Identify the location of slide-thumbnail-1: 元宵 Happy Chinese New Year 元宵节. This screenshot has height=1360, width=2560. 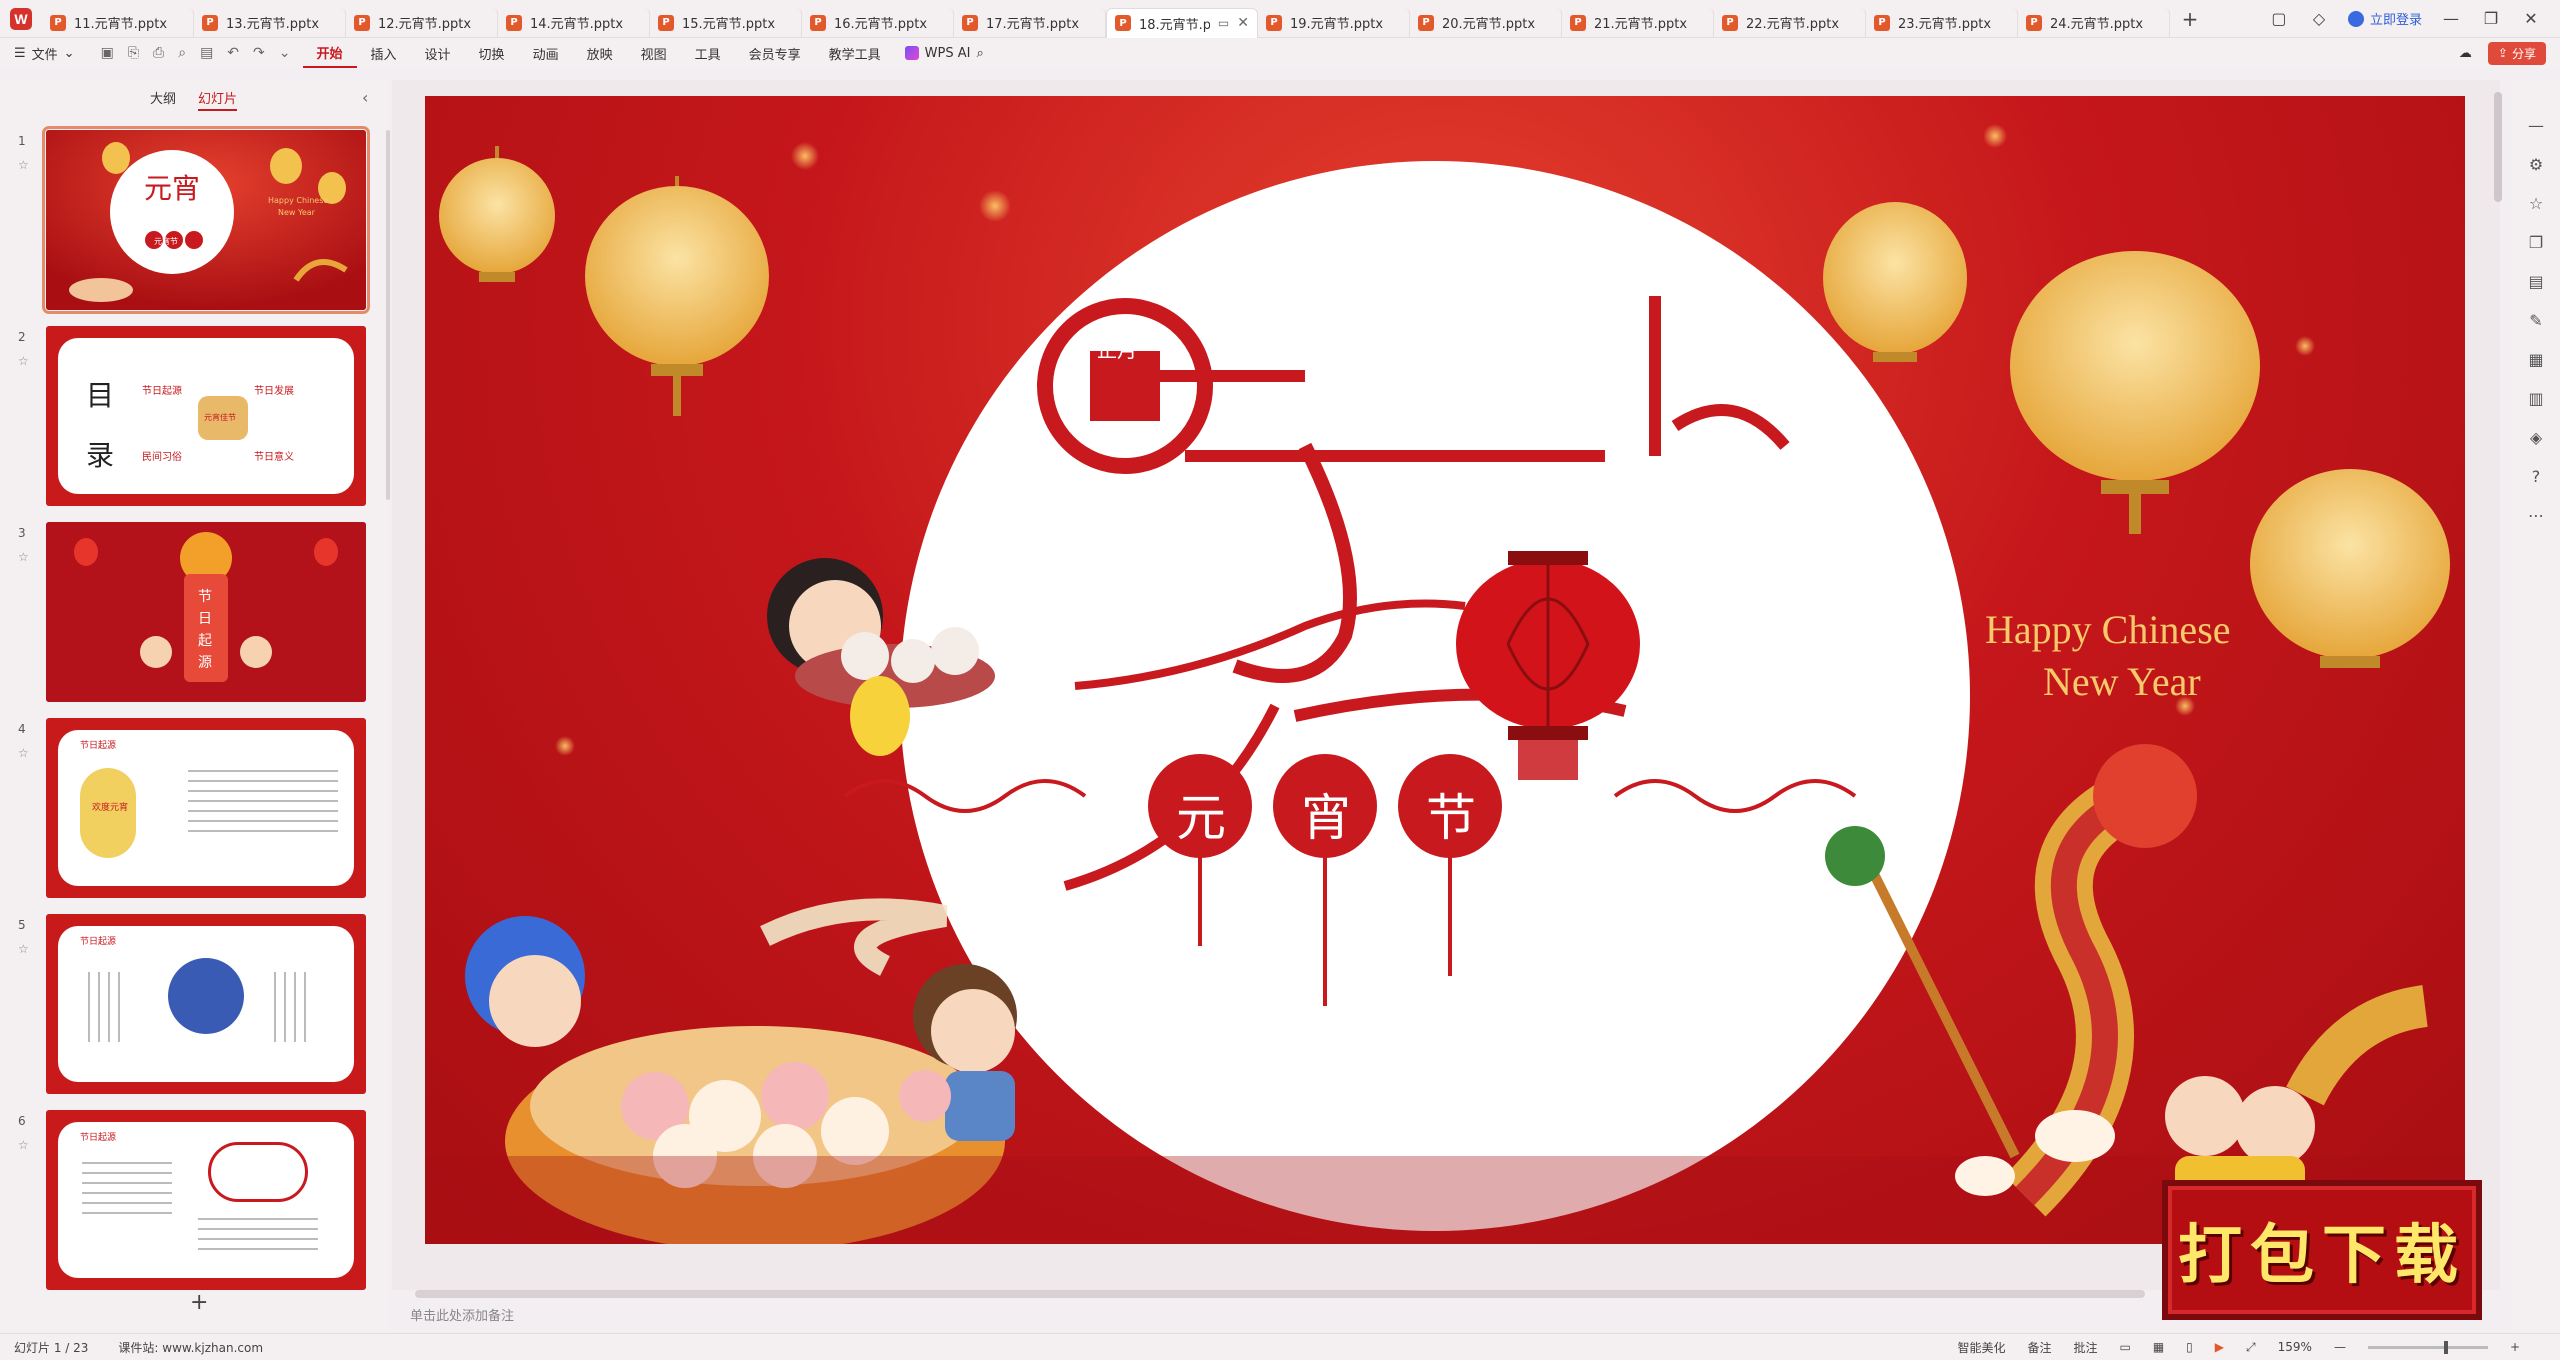
(206, 220).